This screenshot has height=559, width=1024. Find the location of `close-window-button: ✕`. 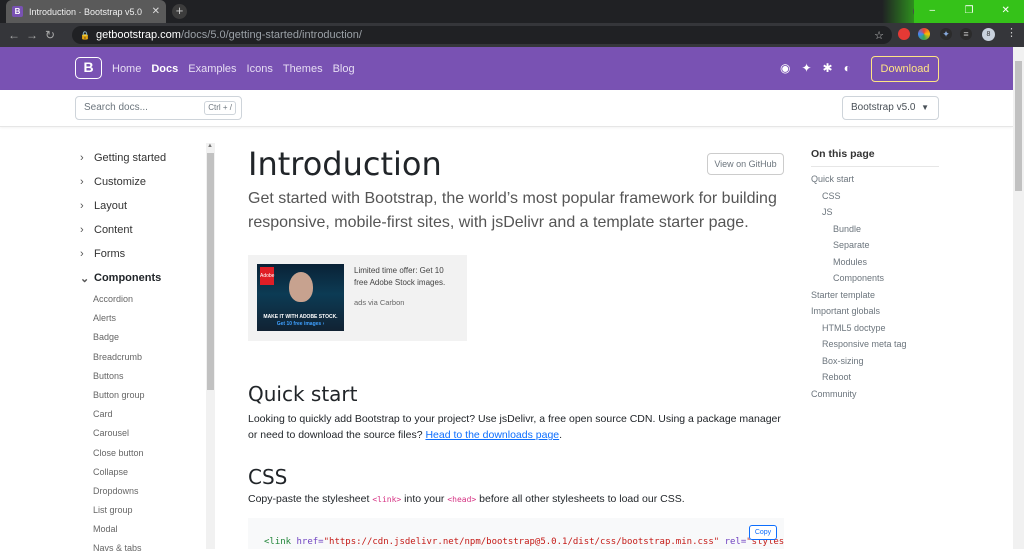

close-window-button: ✕ is located at coordinates (1005, 11).